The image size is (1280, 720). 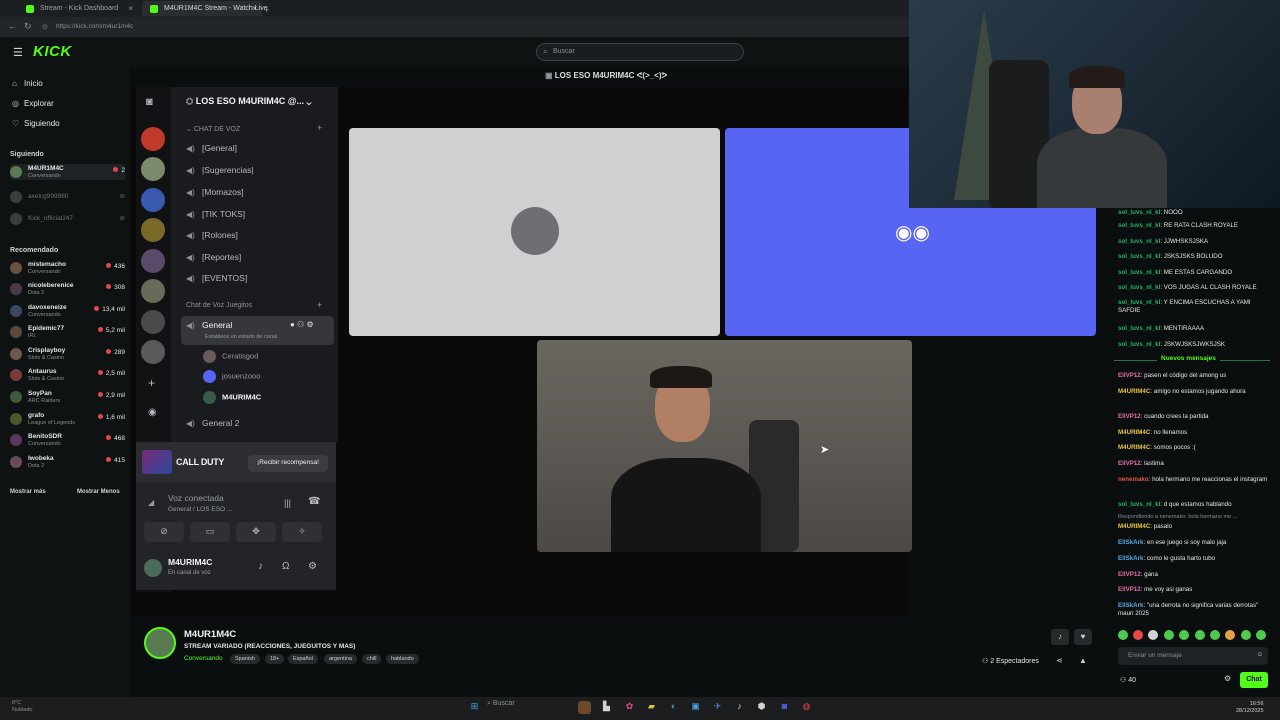 I want to click on voice-channel-rolones: ◀) [Rolones], so click(x=212, y=235).